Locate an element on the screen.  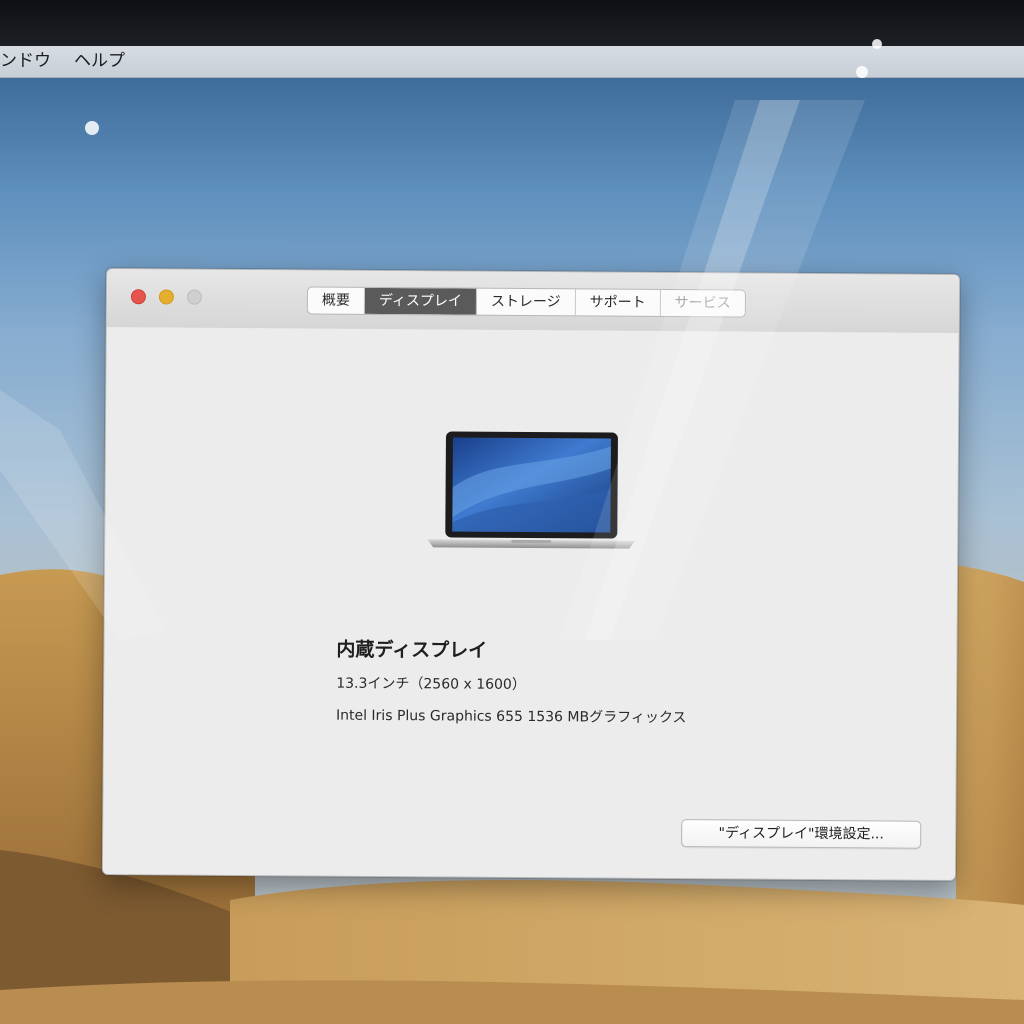
tab-support: サポート is located at coordinates (618, 302).